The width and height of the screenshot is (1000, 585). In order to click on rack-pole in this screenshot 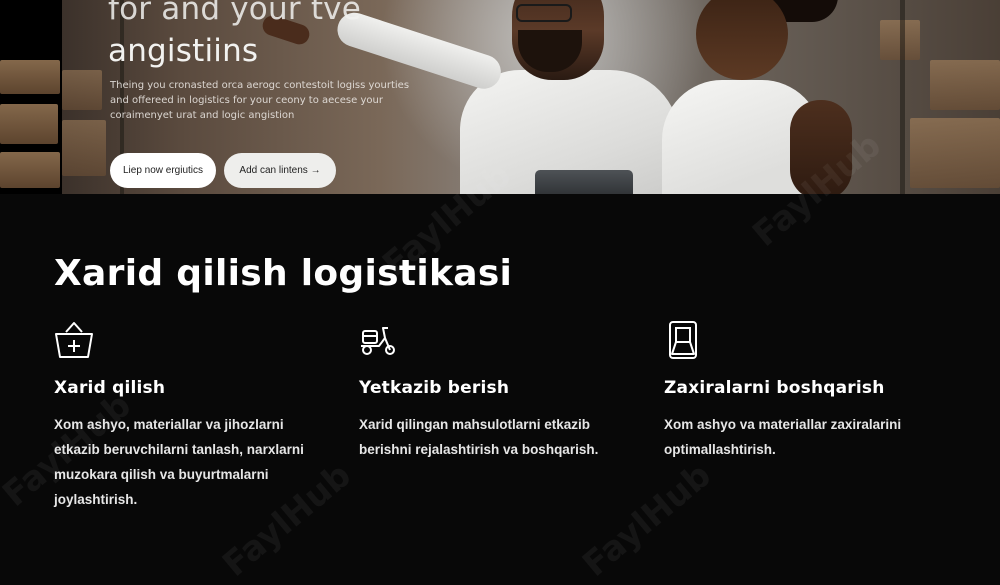, I will do `click(902, 97)`.